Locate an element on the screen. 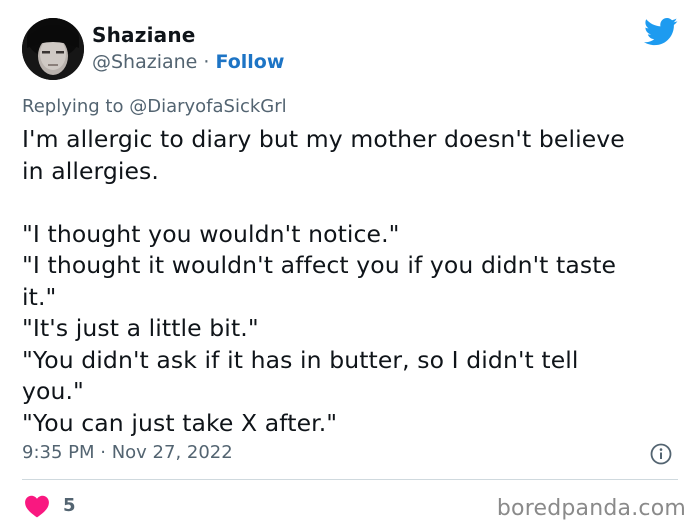 This screenshot has width=700, height=532. tweet-line: "I thought you wouldn't notice." is located at coordinates (211, 233).